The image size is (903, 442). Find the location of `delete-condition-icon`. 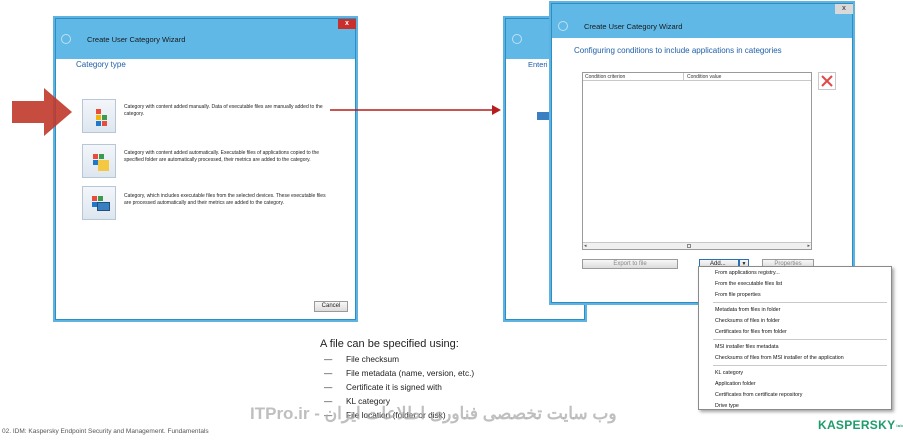

delete-condition-icon is located at coordinates (827, 81).